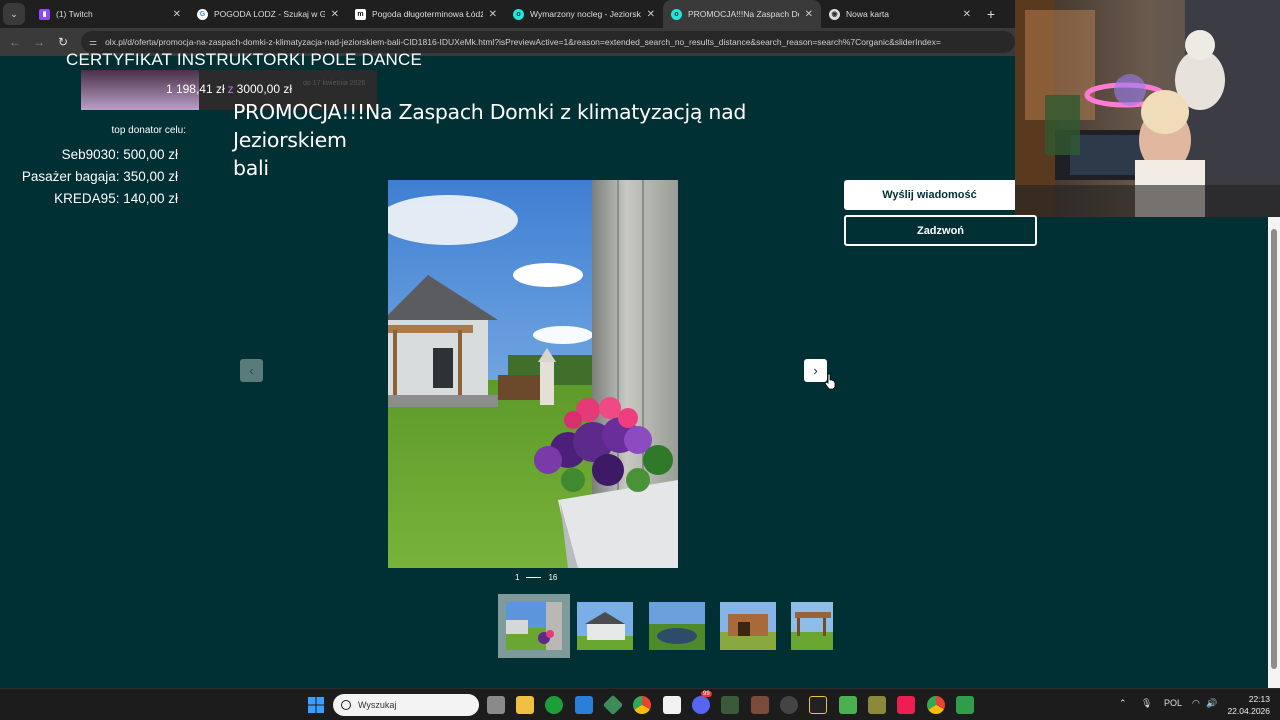 This screenshot has height=720, width=1280. Describe the element at coordinates (815, 370) in the screenshot. I see `chevron-right-icon: ›` at that location.